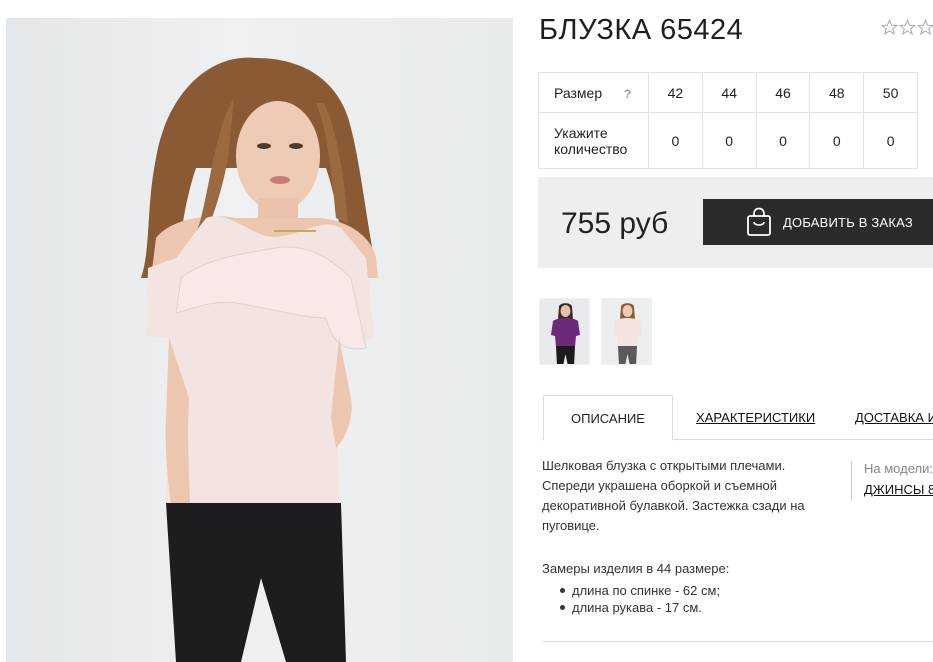 The image size is (933, 662). I want to click on rating-stars, so click(907, 27).